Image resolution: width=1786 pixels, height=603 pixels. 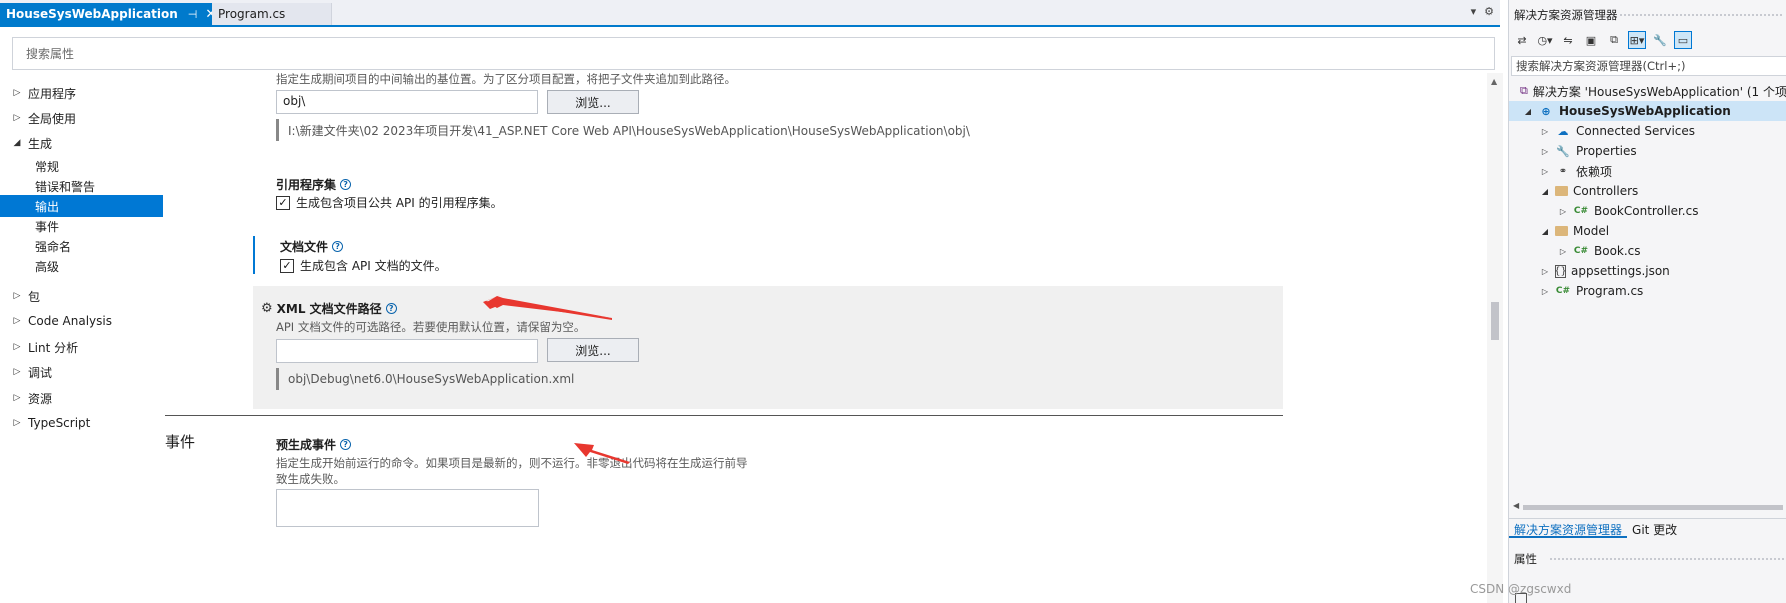 I want to click on filter-icon: ⊞▾, so click(x=1637, y=40).